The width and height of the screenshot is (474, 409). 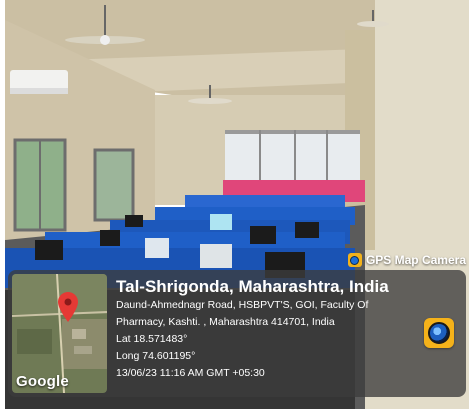 What do you see at coordinates (354, 260) in the screenshot?
I see `gps-map-camera-mini-icon` at bounding box center [354, 260].